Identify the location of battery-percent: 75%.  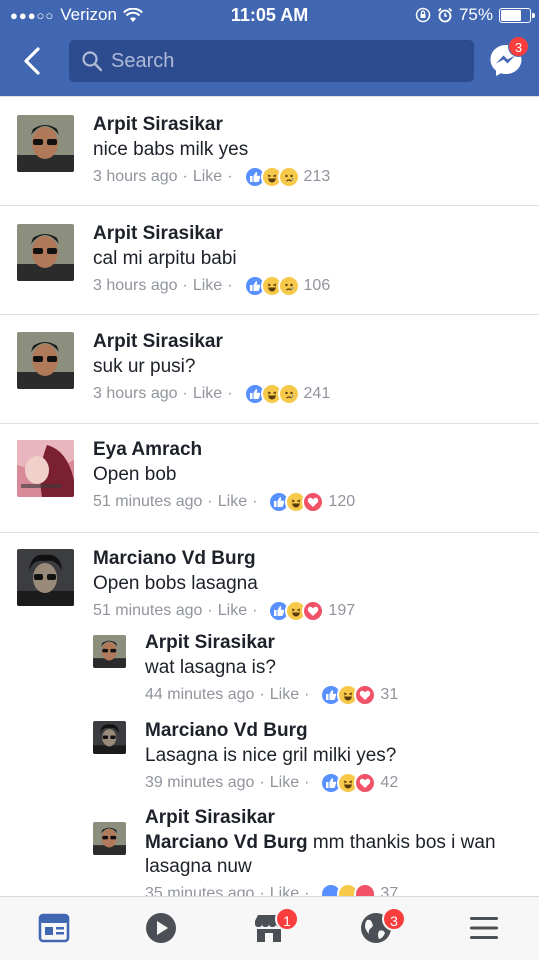
(475, 14).